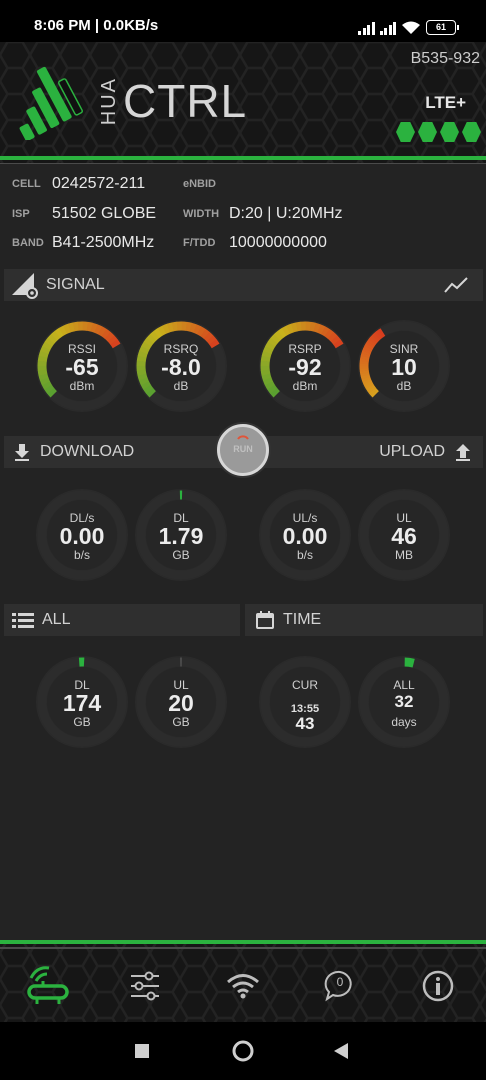 The height and width of the screenshot is (1080, 486). What do you see at coordinates (22, 452) in the screenshot?
I see `download-icon` at bounding box center [22, 452].